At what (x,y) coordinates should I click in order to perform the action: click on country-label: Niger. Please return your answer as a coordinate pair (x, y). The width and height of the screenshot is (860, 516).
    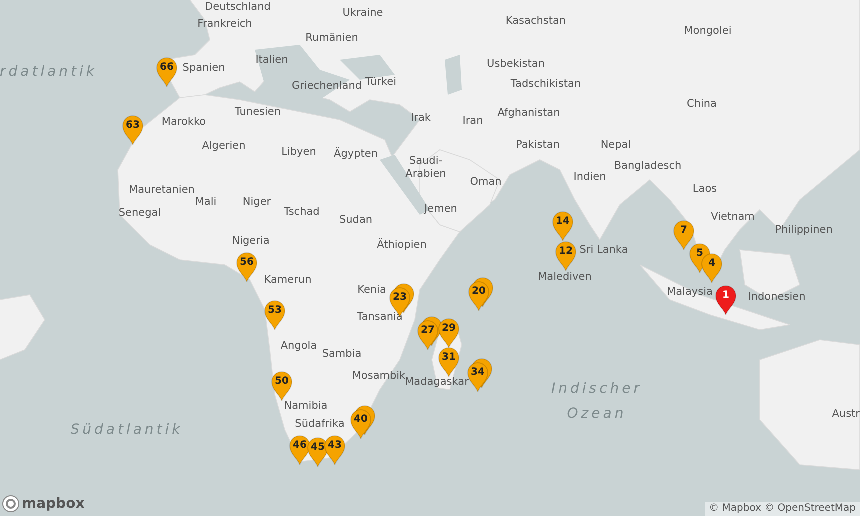
    Looking at the image, I should click on (257, 202).